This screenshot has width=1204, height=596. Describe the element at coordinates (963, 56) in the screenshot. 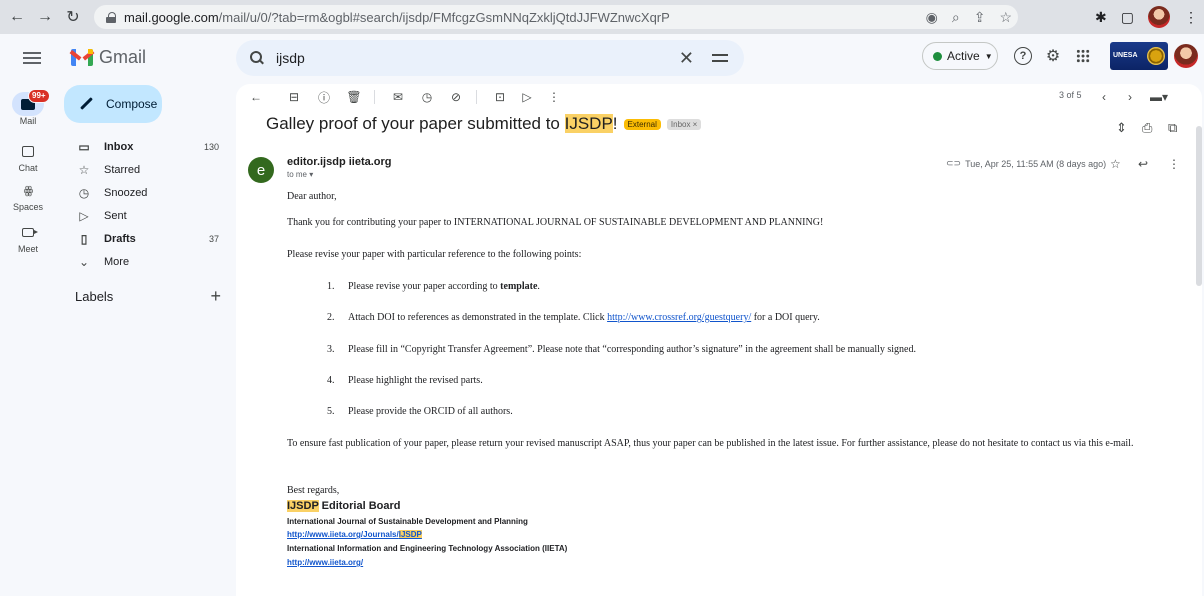

I see `status-label: Active` at that location.